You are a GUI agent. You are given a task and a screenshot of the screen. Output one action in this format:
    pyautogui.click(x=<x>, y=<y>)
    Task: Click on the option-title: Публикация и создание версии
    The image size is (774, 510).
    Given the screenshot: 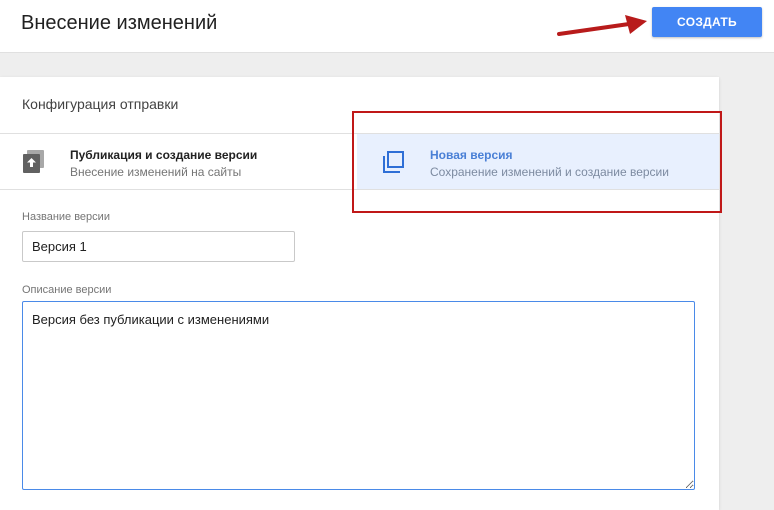 What is the action you would take?
    pyautogui.click(x=164, y=155)
    